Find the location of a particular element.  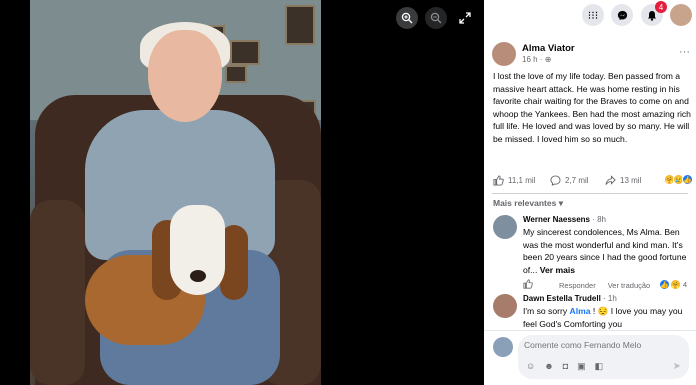

comment-action: 2,7 mil is located at coordinates (569, 180).